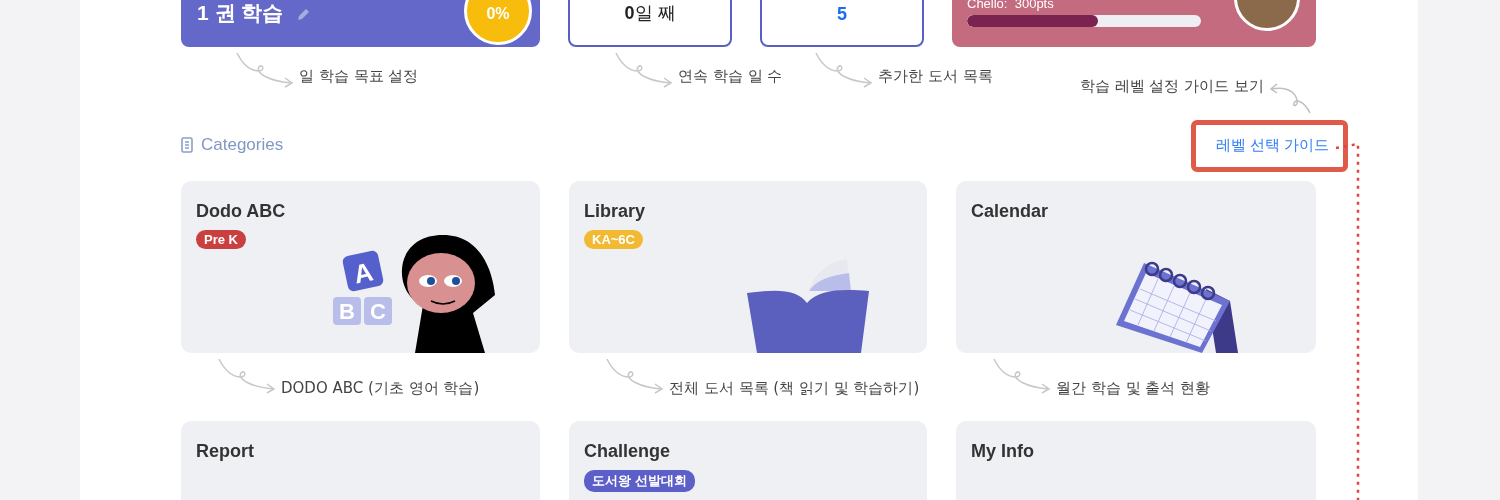  Describe the element at coordinates (242, 145) in the screenshot. I see `section-title: Categories` at that location.